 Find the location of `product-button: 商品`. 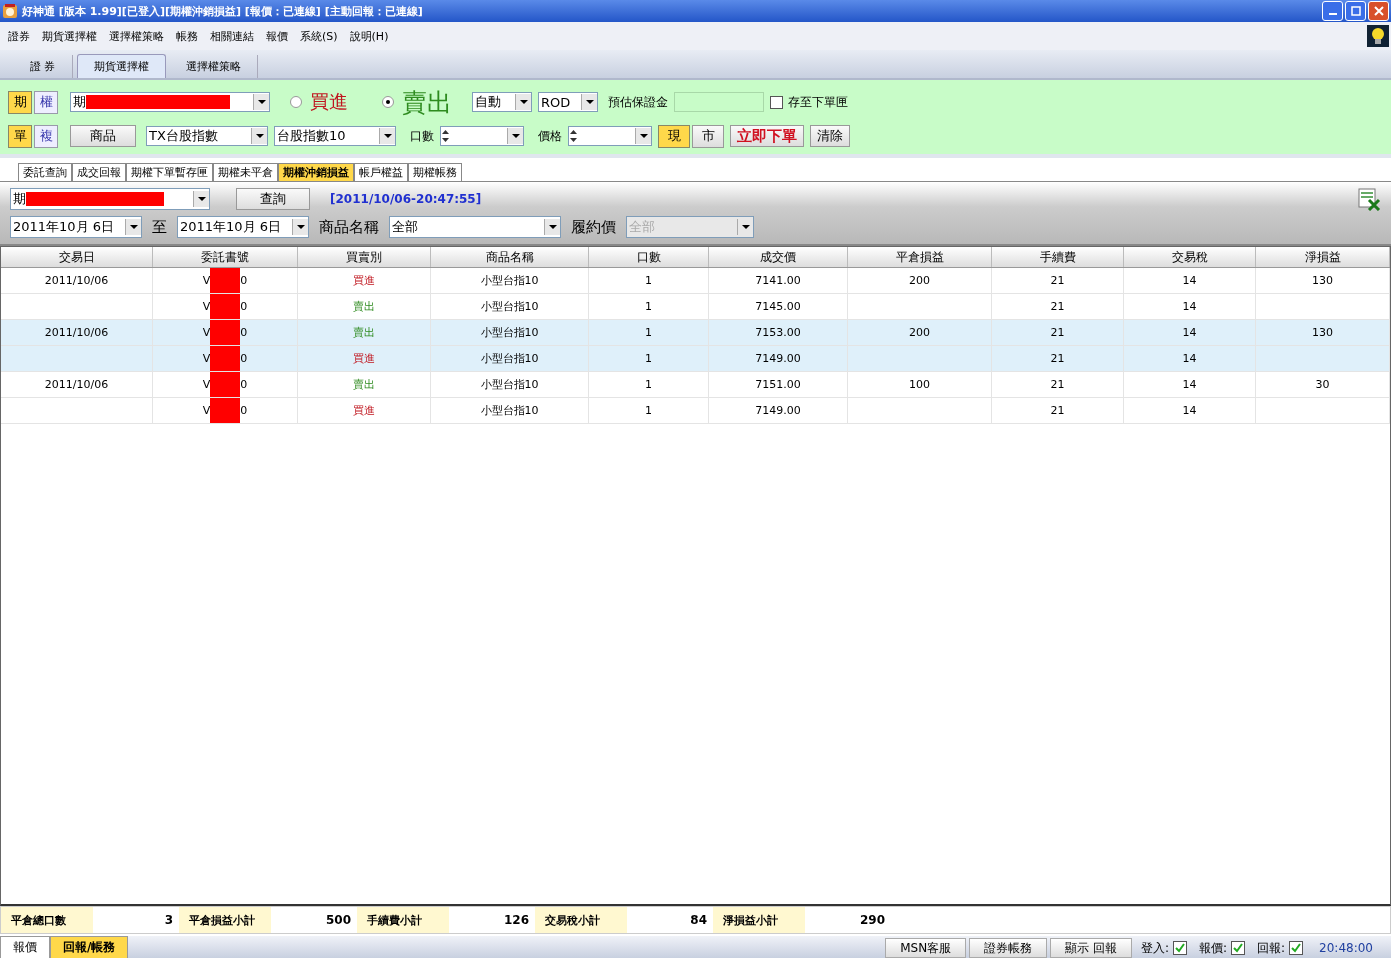

product-button: 商品 is located at coordinates (103, 136).